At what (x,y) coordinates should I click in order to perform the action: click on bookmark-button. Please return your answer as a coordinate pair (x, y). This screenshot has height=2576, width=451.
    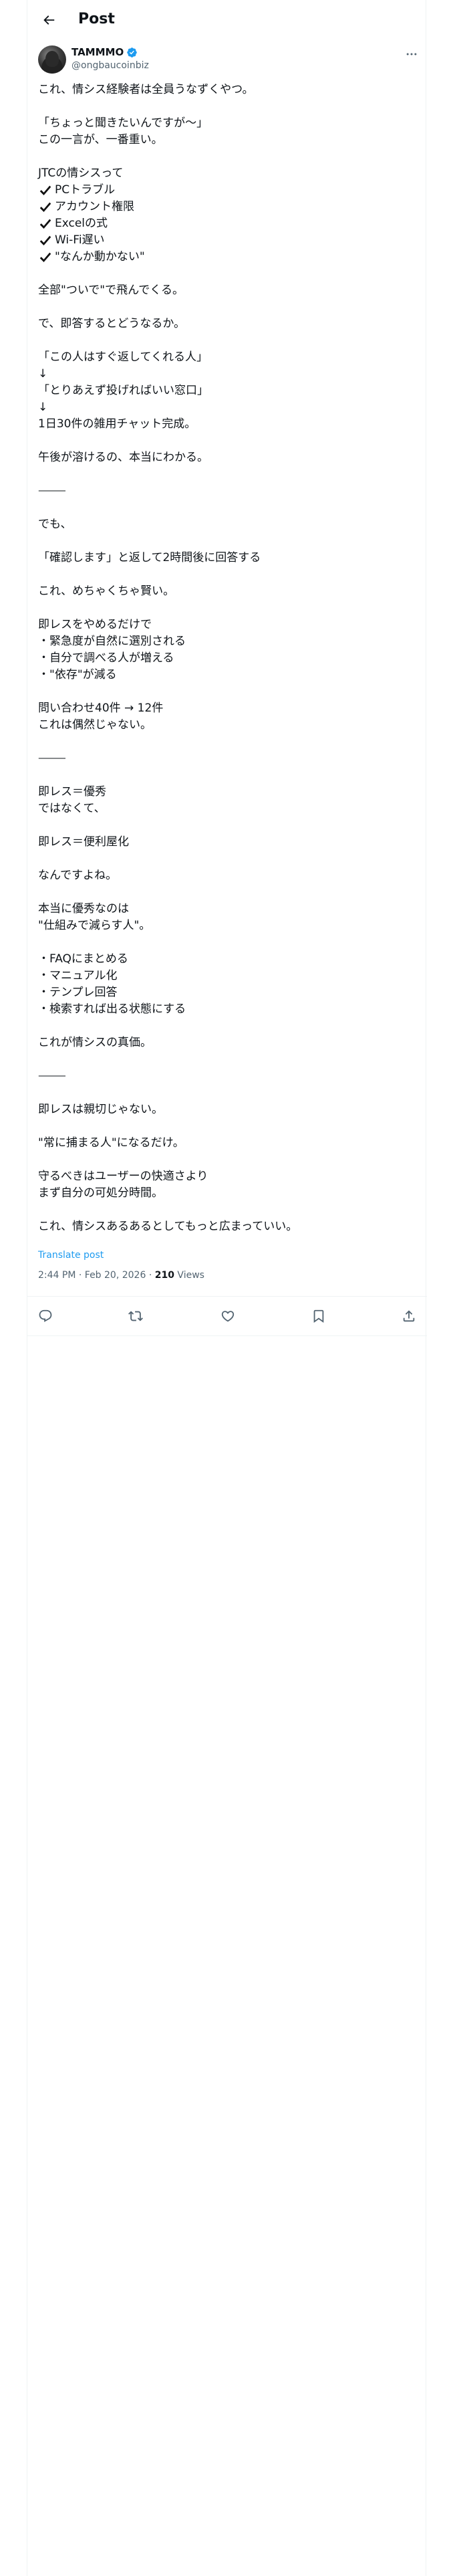
    Looking at the image, I should click on (318, 1316).